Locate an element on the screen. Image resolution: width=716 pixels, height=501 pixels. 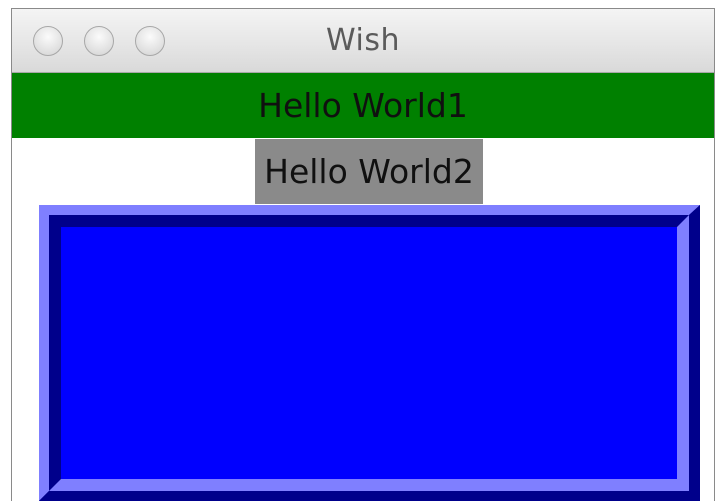
window-title: Wish is located at coordinates (363, 40).